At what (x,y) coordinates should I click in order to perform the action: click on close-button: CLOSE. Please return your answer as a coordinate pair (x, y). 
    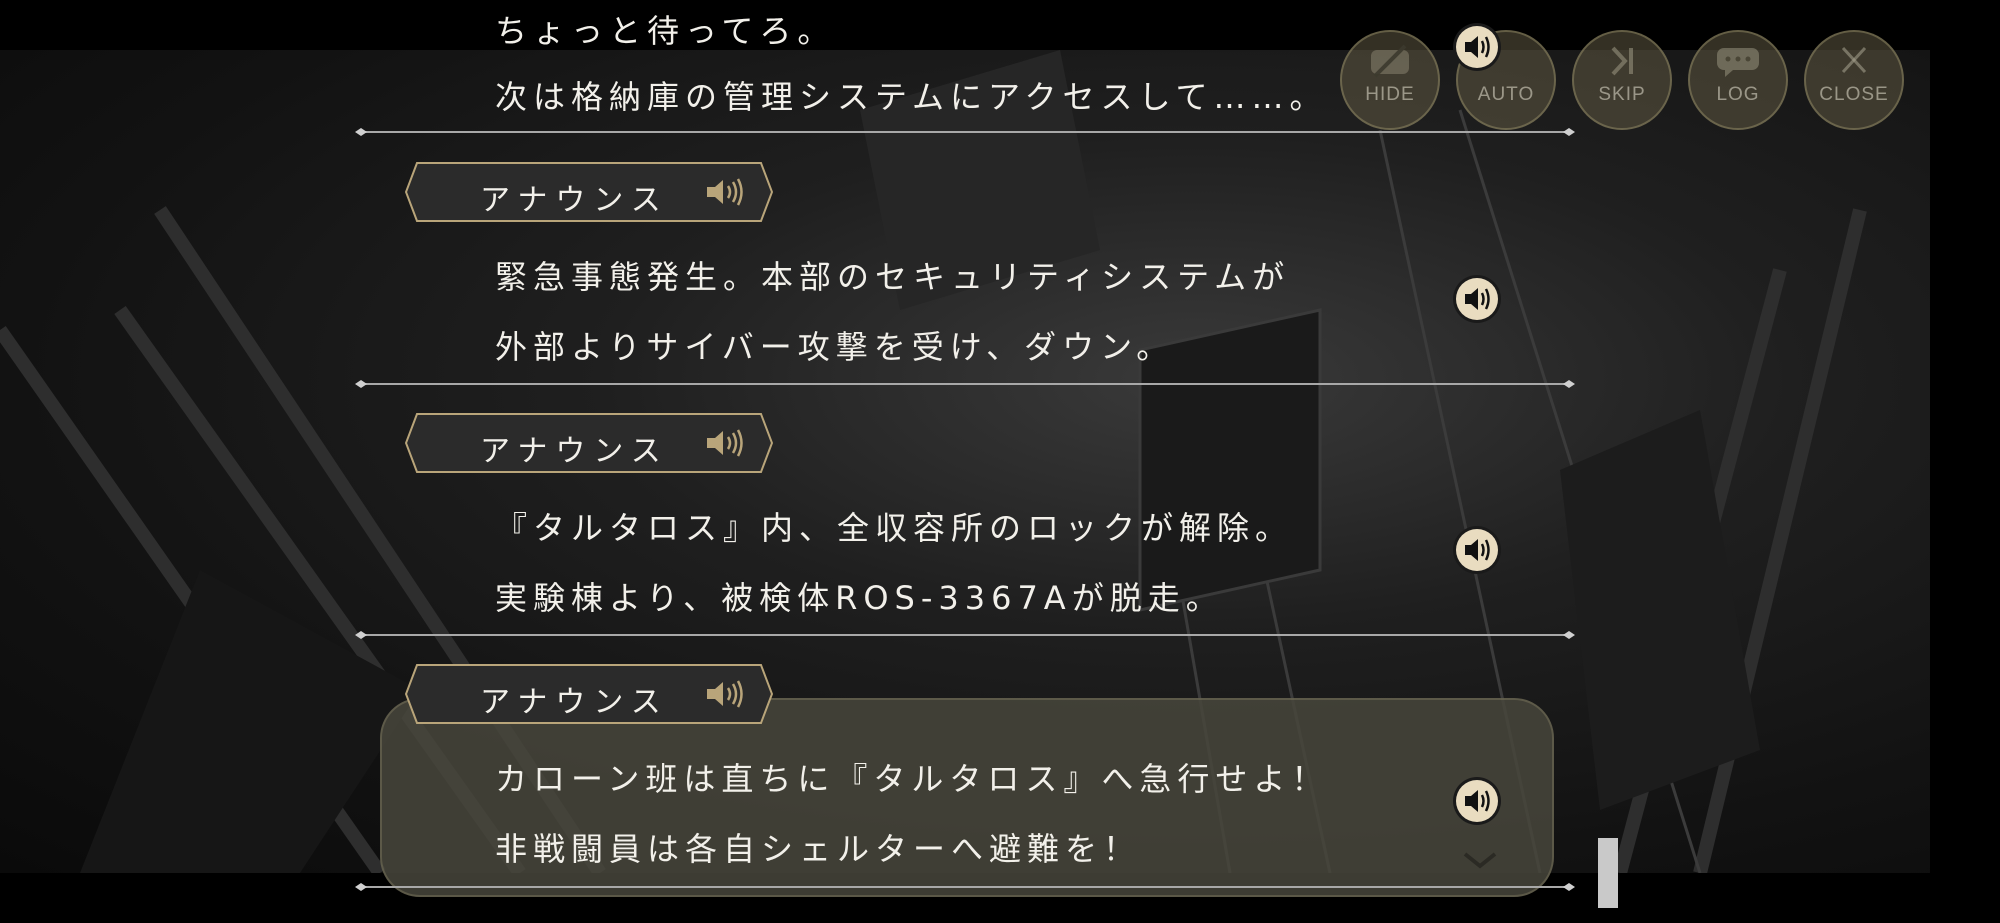
    Looking at the image, I should click on (1854, 80).